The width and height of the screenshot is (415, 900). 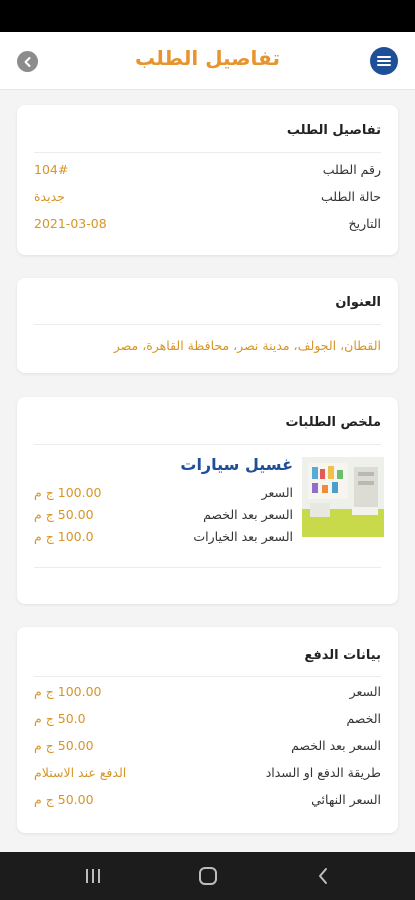 I want to click on order-details-title: تفاصيل الطلب, so click(x=333, y=130).